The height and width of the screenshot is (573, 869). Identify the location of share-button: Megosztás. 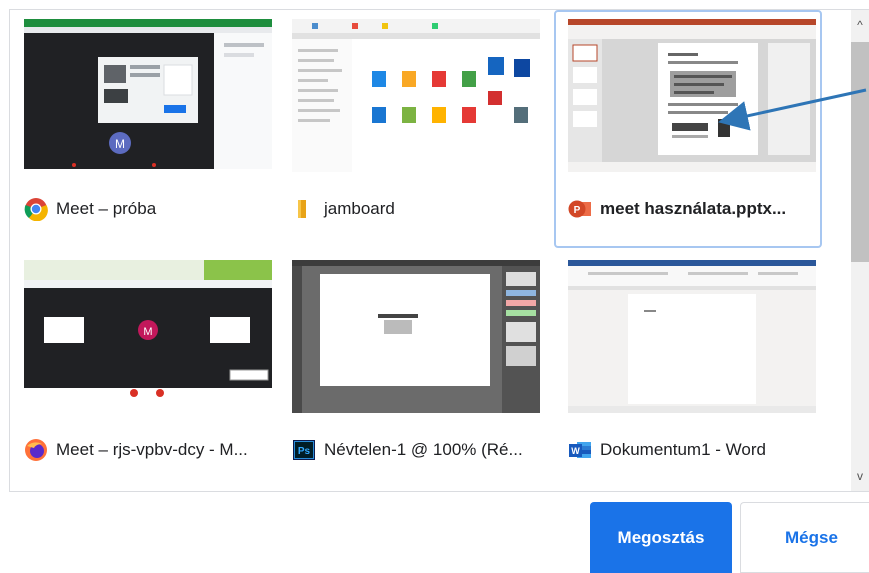
(661, 537).